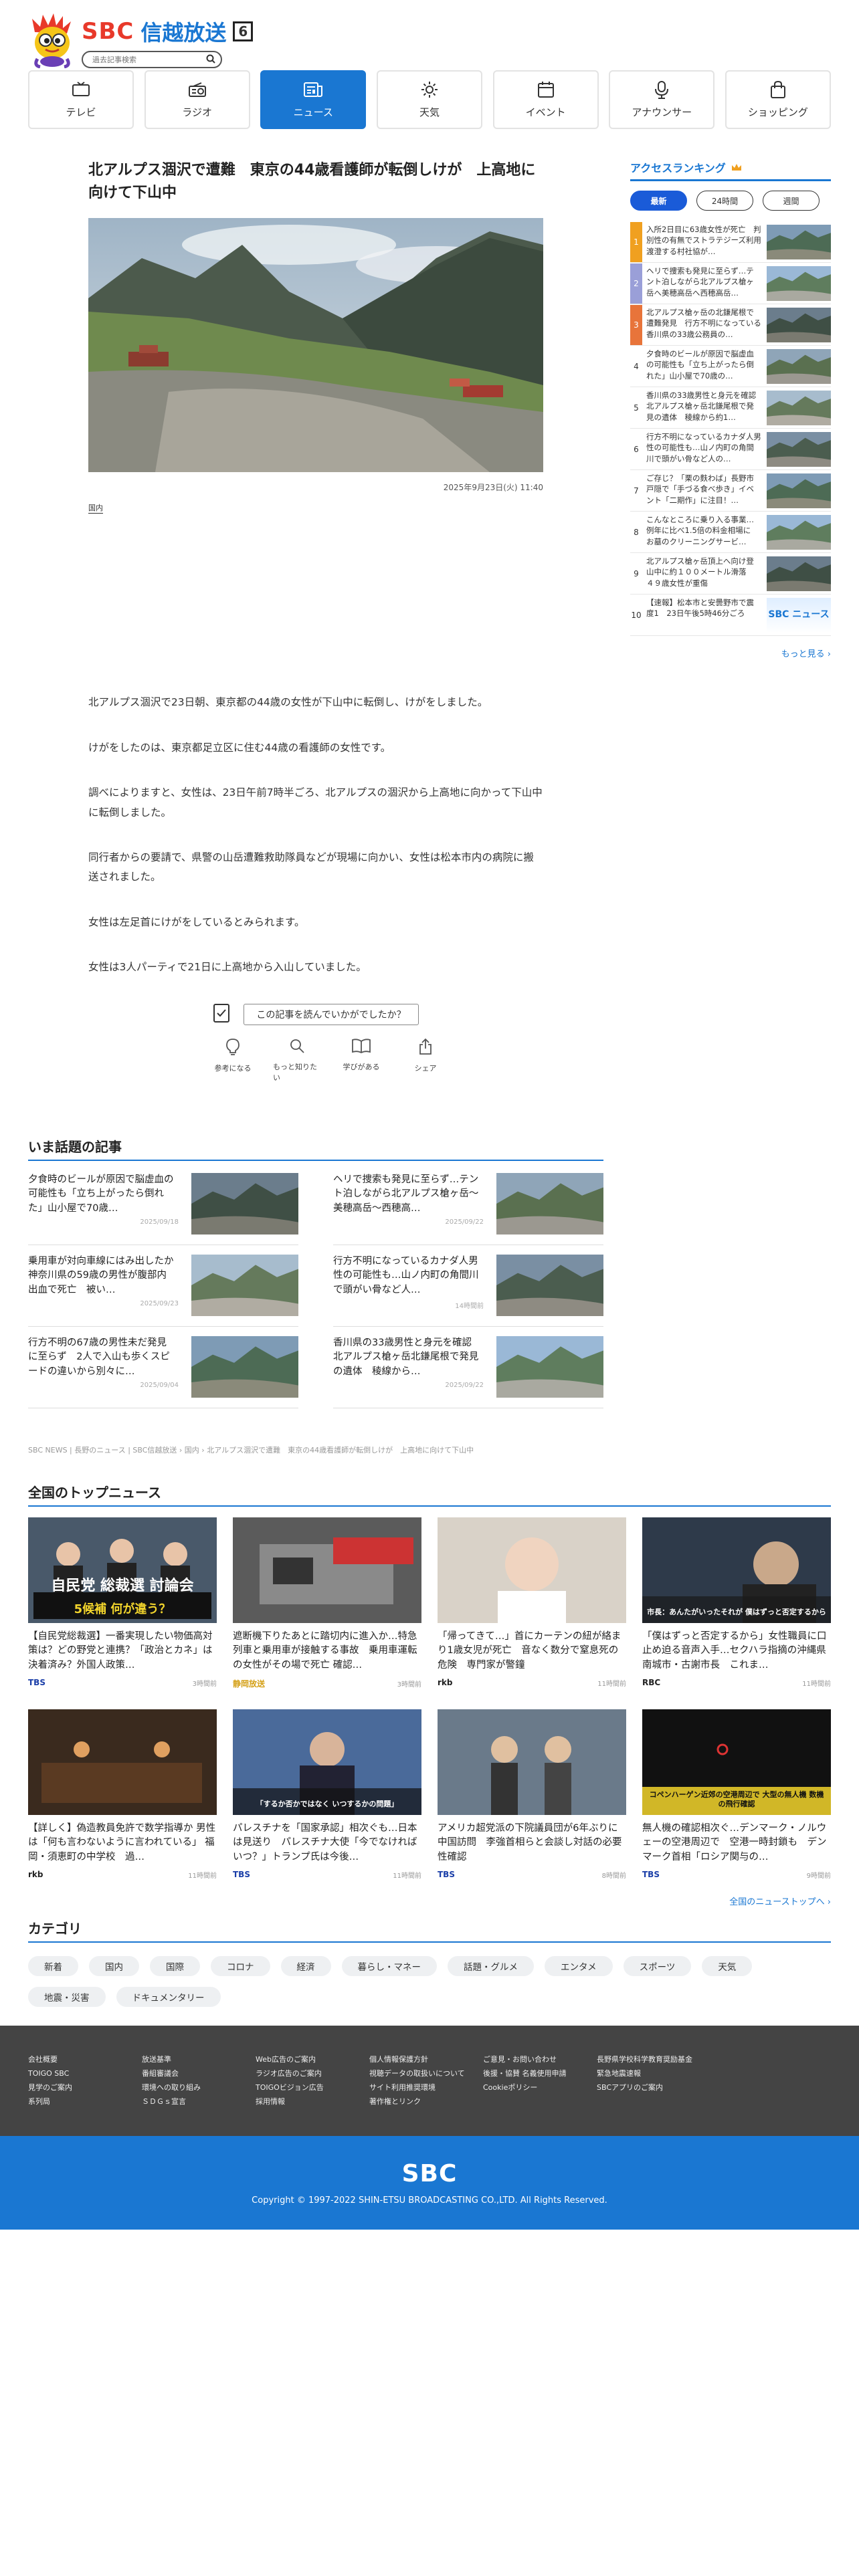 The width and height of the screenshot is (859, 2576). Describe the element at coordinates (199, 2087) in the screenshot. I see `footer-link: 環境への取り組み` at that location.